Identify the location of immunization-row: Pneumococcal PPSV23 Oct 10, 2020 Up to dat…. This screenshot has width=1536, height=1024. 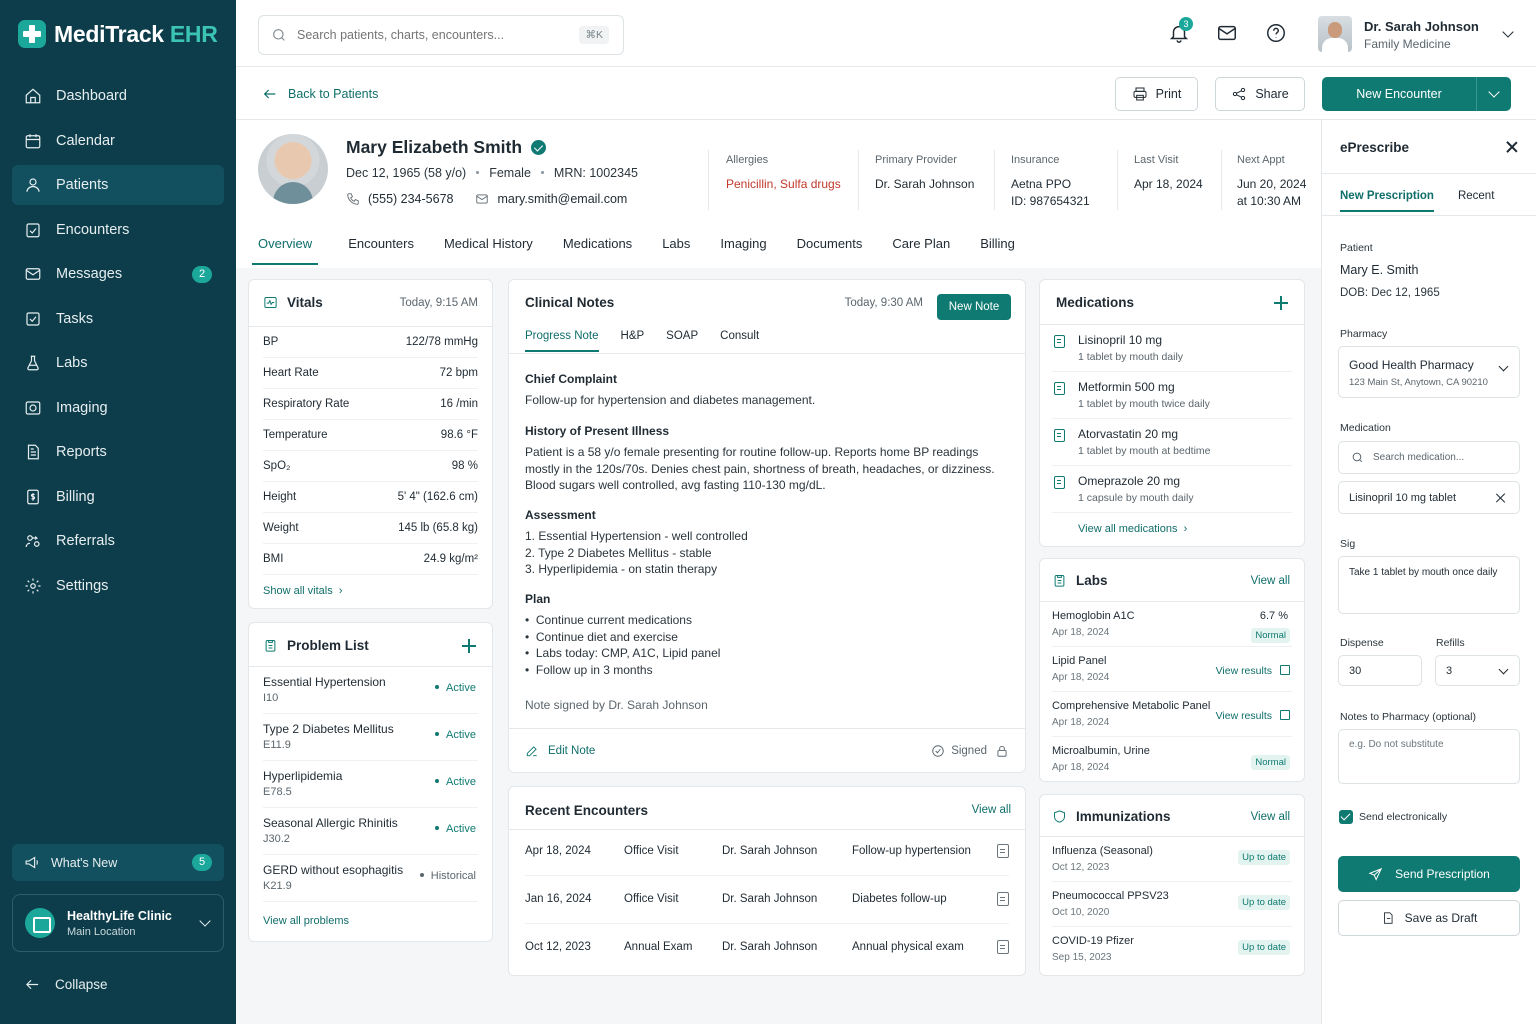
(1172, 904).